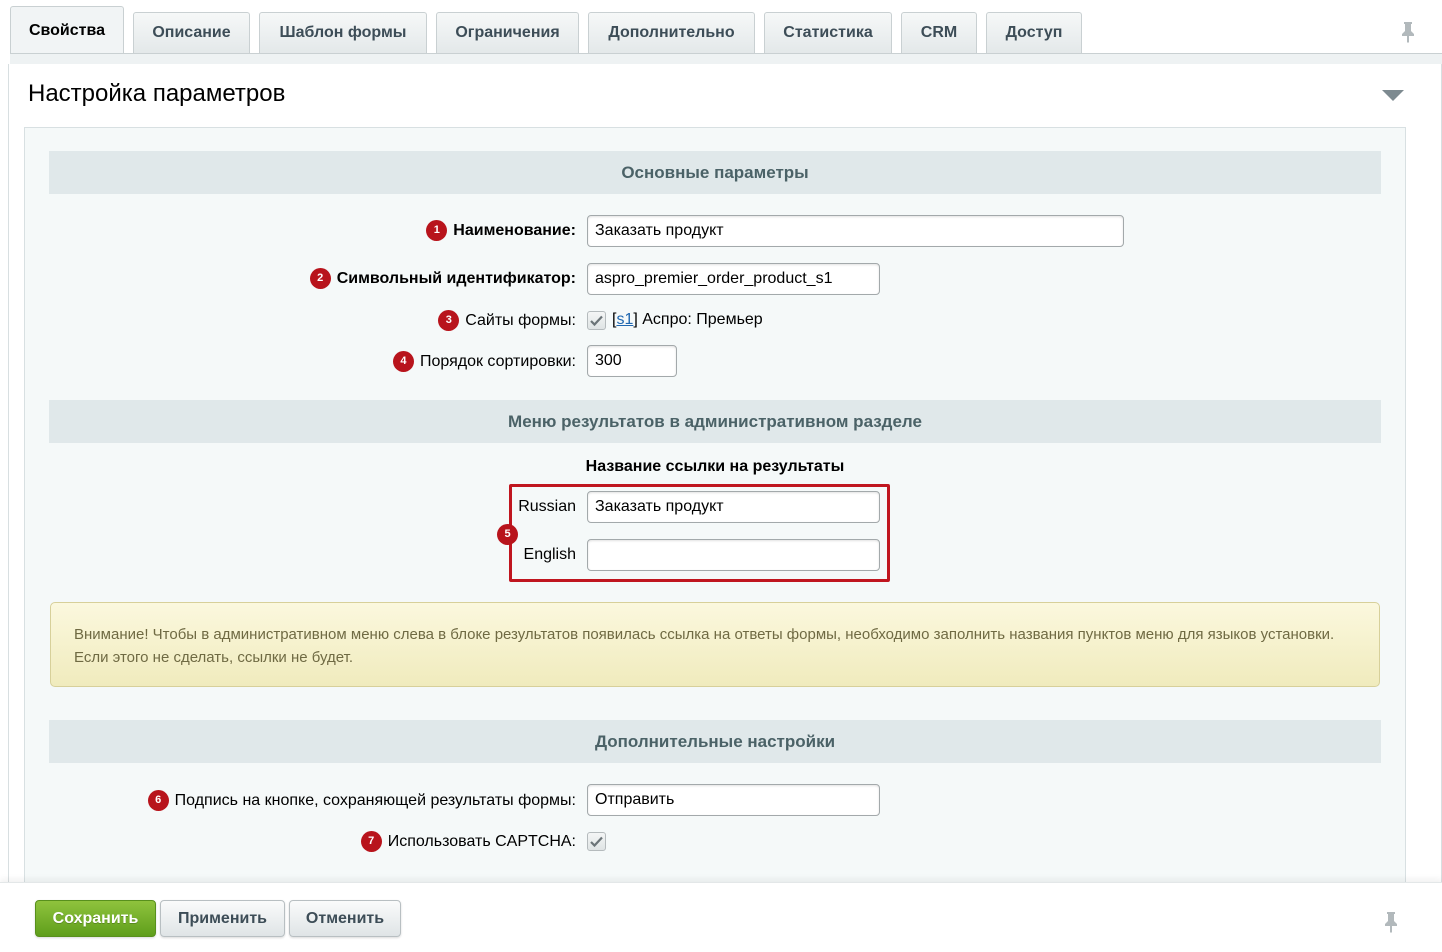  Describe the element at coordinates (1391, 922) in the screenshot. I see `footer-pin-icon` at that location.